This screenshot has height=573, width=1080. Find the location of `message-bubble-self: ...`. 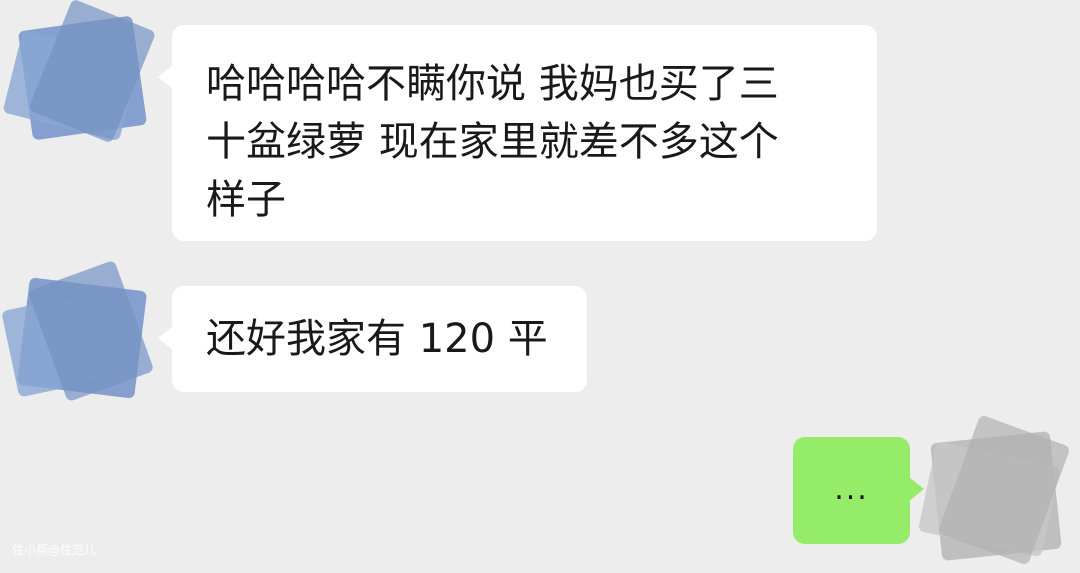

message-bubble-self: ... is located at coordinates (858, 490).